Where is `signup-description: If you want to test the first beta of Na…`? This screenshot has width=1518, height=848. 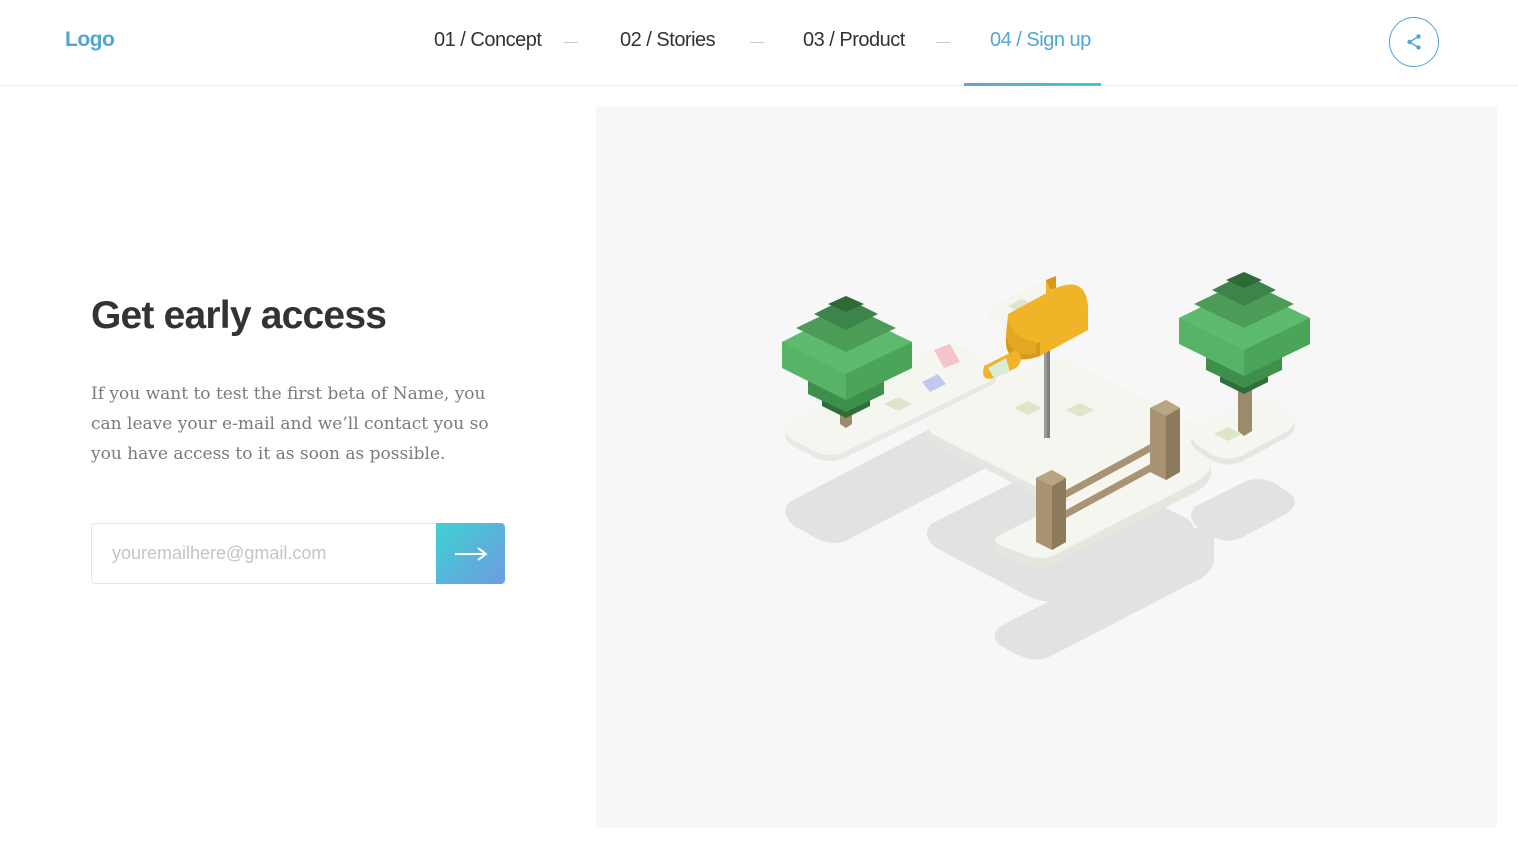 signup-description: If you want to test the first beta of Na… is located at coordinates (290, 424).